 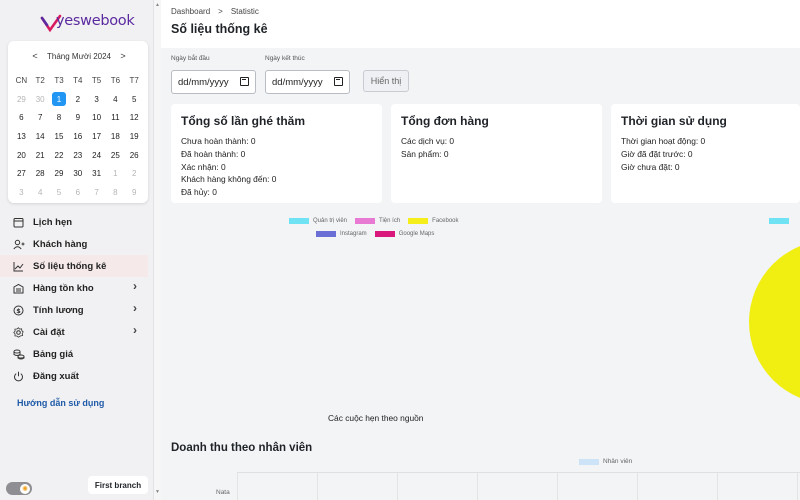 I want to click on sidebar-item-price-list: Bảng giá, so click(x=77, y=354).